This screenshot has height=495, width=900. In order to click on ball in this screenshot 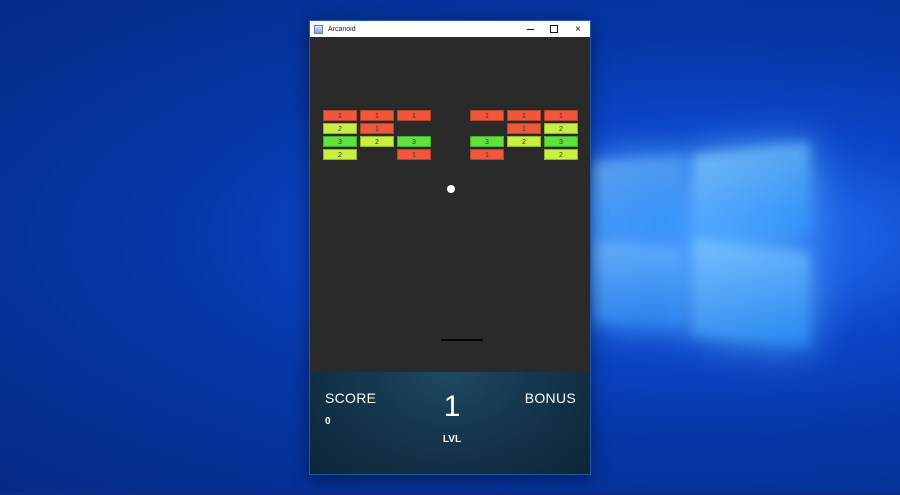, I will do `click(451, 189)`.